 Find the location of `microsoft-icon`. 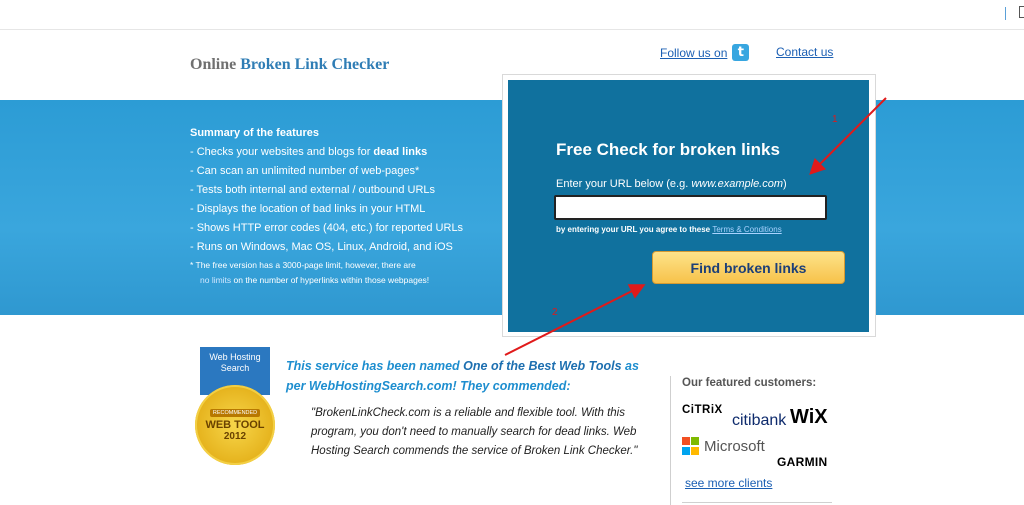

microsoft-icon is located at coordinates (691, 446).